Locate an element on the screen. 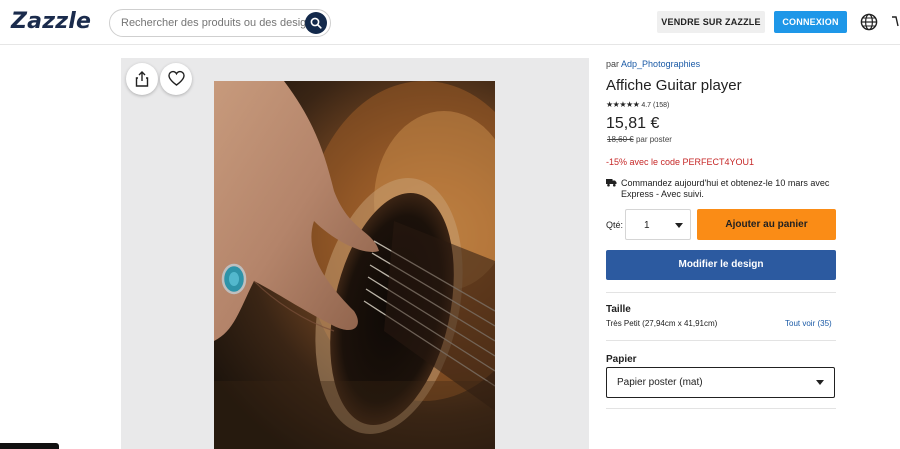  quantity-label: Qté: is located at coordinates (615, 225).